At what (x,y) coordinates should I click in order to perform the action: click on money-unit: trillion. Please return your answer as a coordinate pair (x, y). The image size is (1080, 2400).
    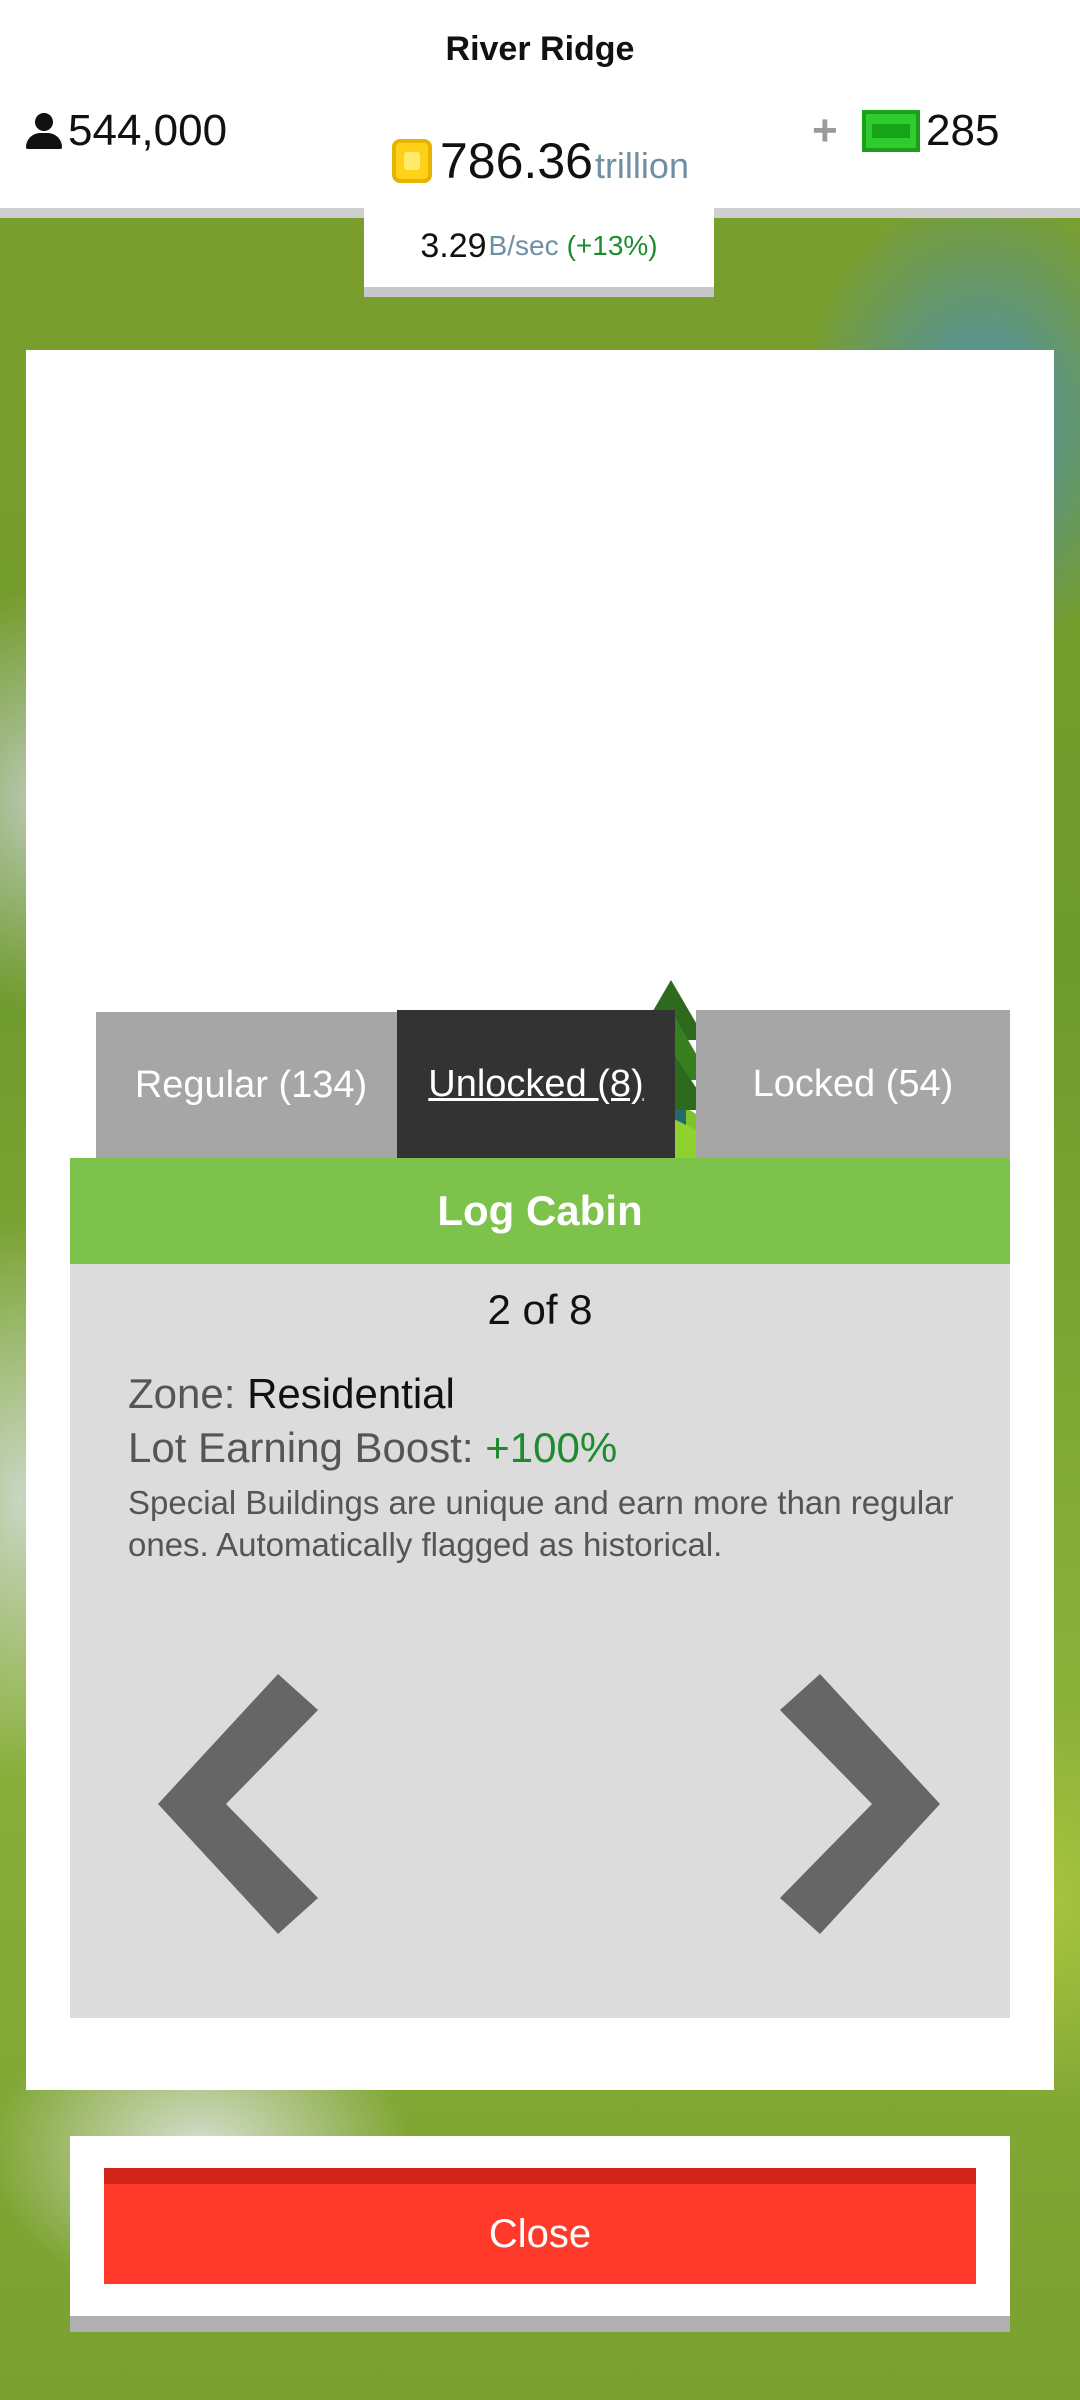
    Looking at the image, I should click on (641, 165).